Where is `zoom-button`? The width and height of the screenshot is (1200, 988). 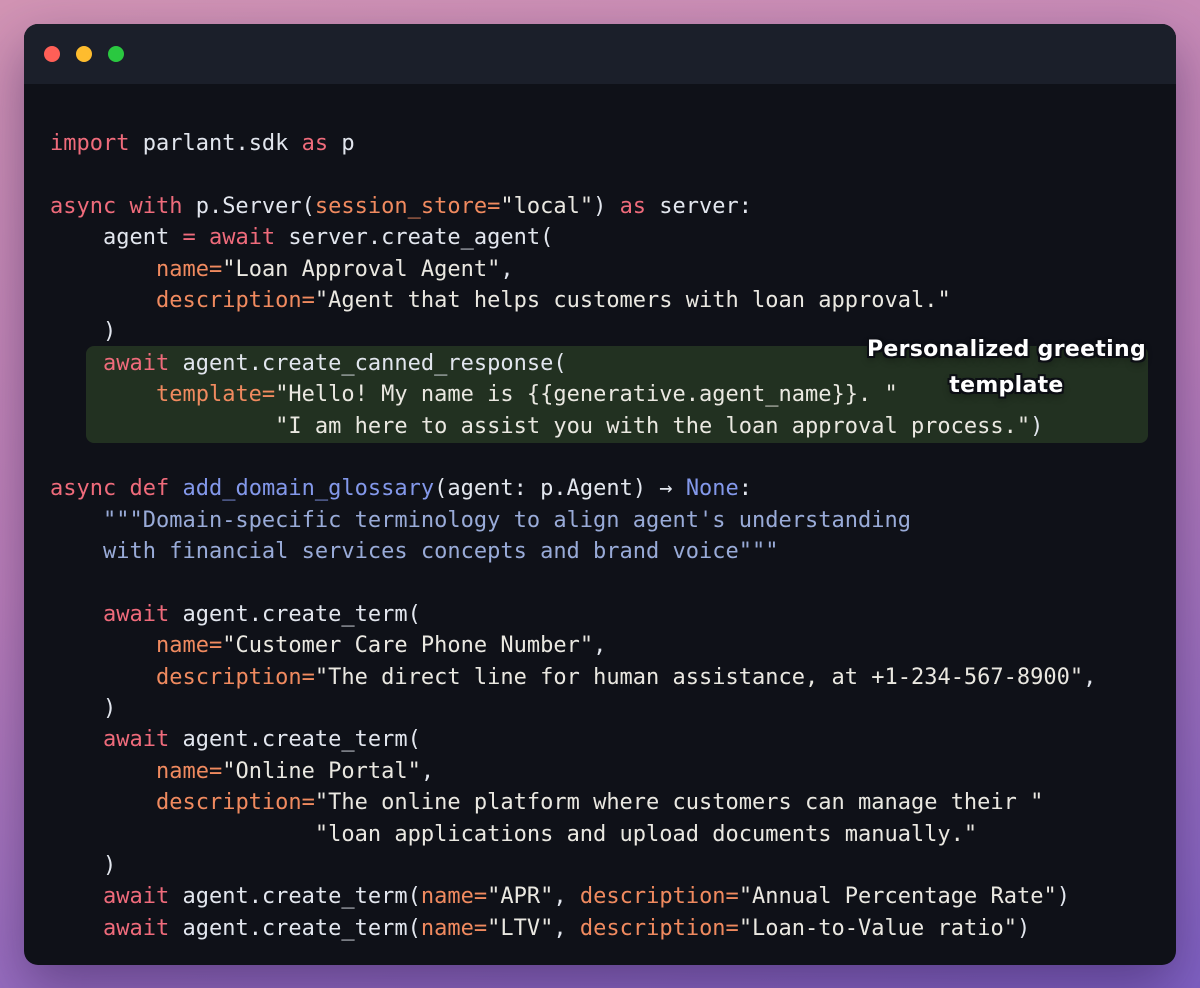 zoom-button is located at coordinates (116, 54).